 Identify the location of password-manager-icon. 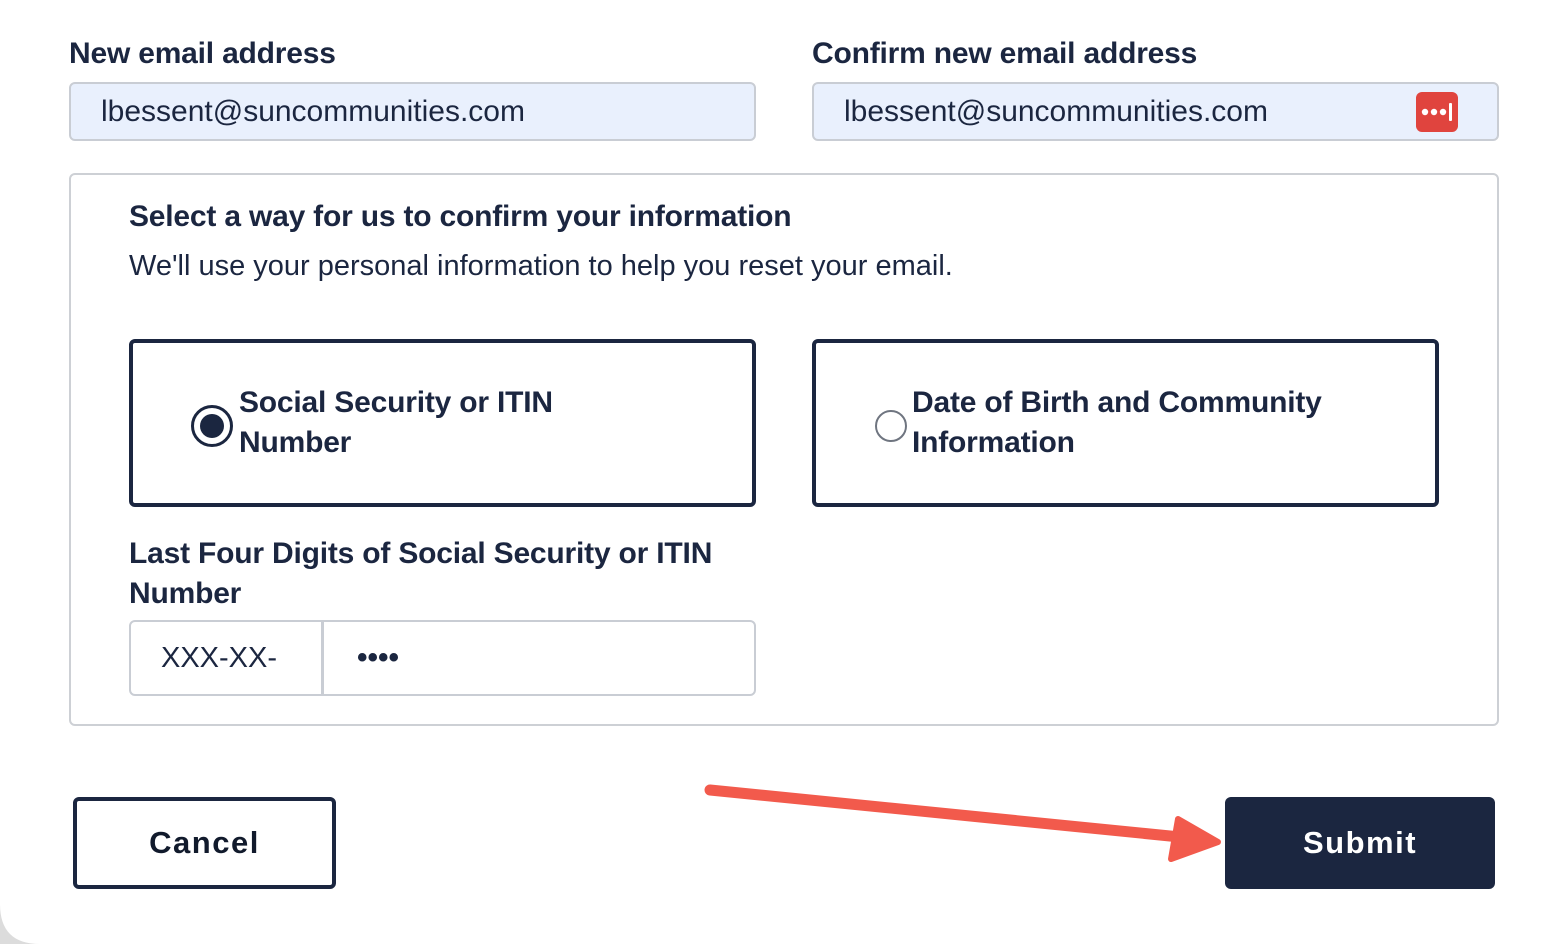
(1437, 112).